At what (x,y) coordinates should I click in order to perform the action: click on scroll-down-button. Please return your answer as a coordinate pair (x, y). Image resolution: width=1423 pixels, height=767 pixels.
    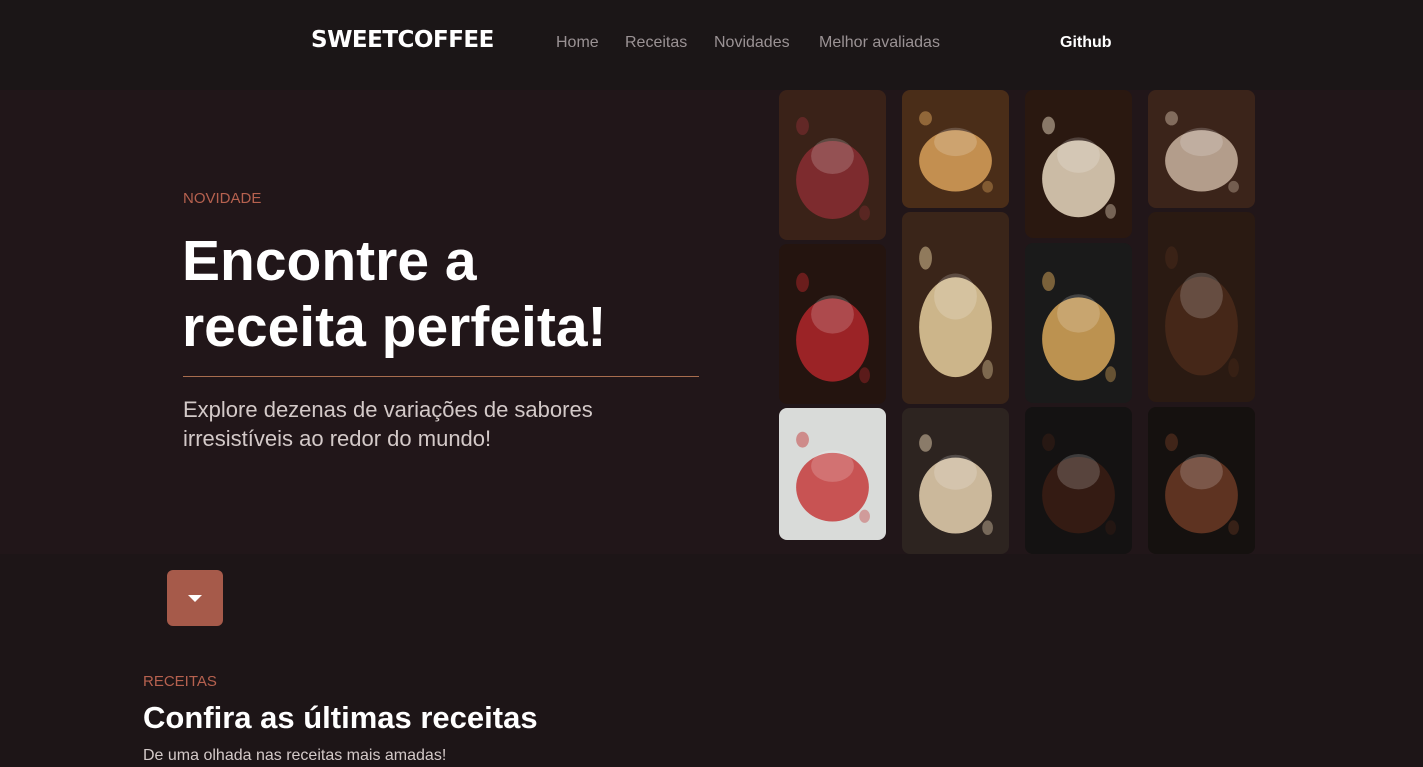
    Looking at the image, I should click on (195, 598).